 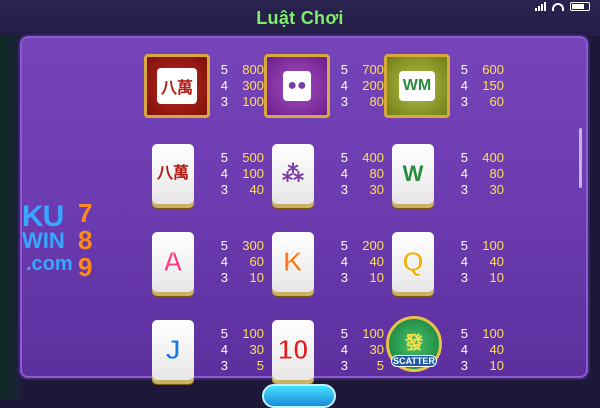 I want to click on symbol-glyph: K, so click(x=293, y=262).